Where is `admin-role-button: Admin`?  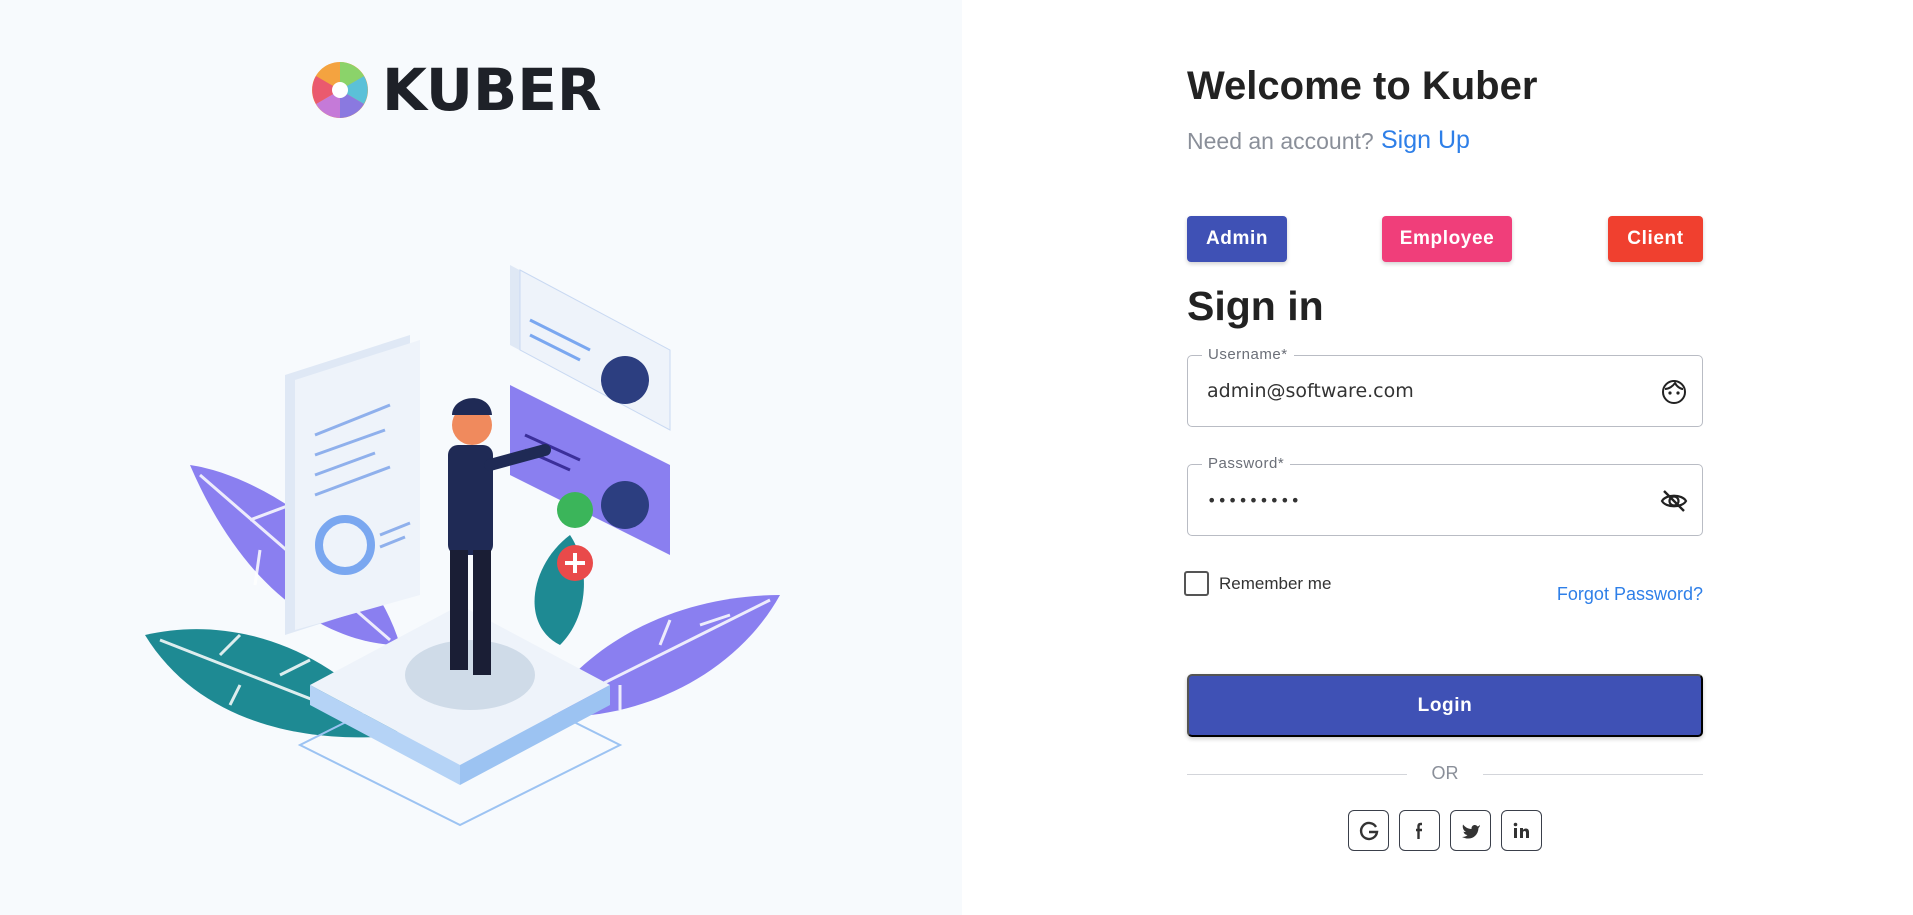 admin-role-button: Admin is located at coordinates (1237, 239).